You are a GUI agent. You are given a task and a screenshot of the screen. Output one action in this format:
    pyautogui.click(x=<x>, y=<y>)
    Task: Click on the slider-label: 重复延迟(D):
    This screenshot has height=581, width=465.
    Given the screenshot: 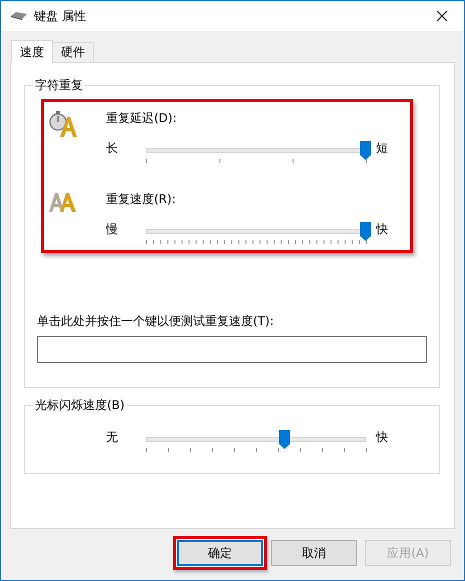 What is the action you would take?
    pyautogui.click(x=142, y=118)
    